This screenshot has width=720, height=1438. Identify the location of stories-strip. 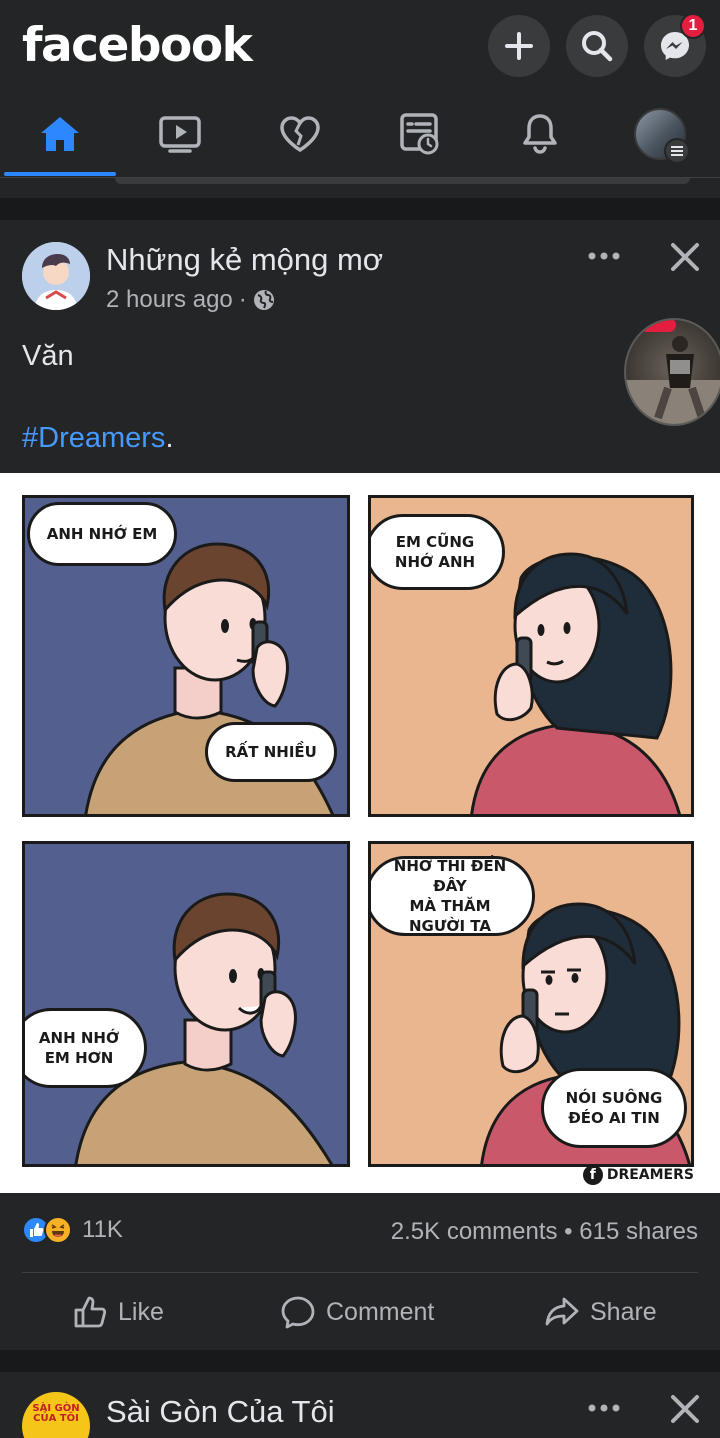
(360, 188).